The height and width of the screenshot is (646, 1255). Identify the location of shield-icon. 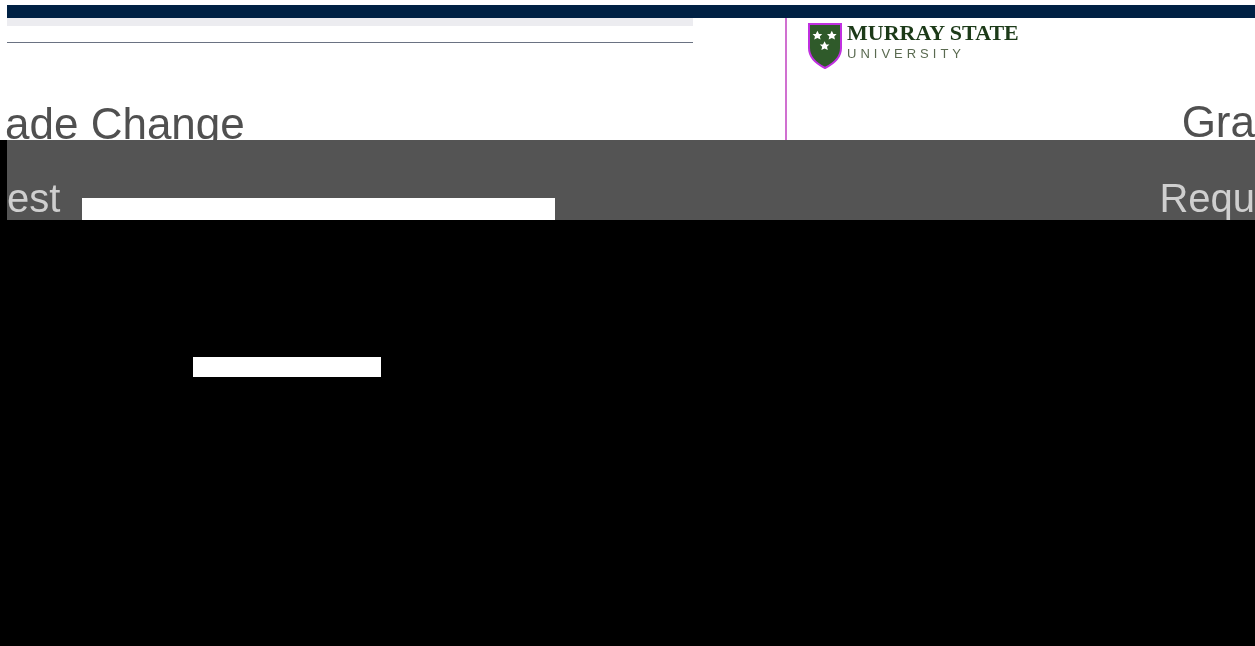
(825, 46).